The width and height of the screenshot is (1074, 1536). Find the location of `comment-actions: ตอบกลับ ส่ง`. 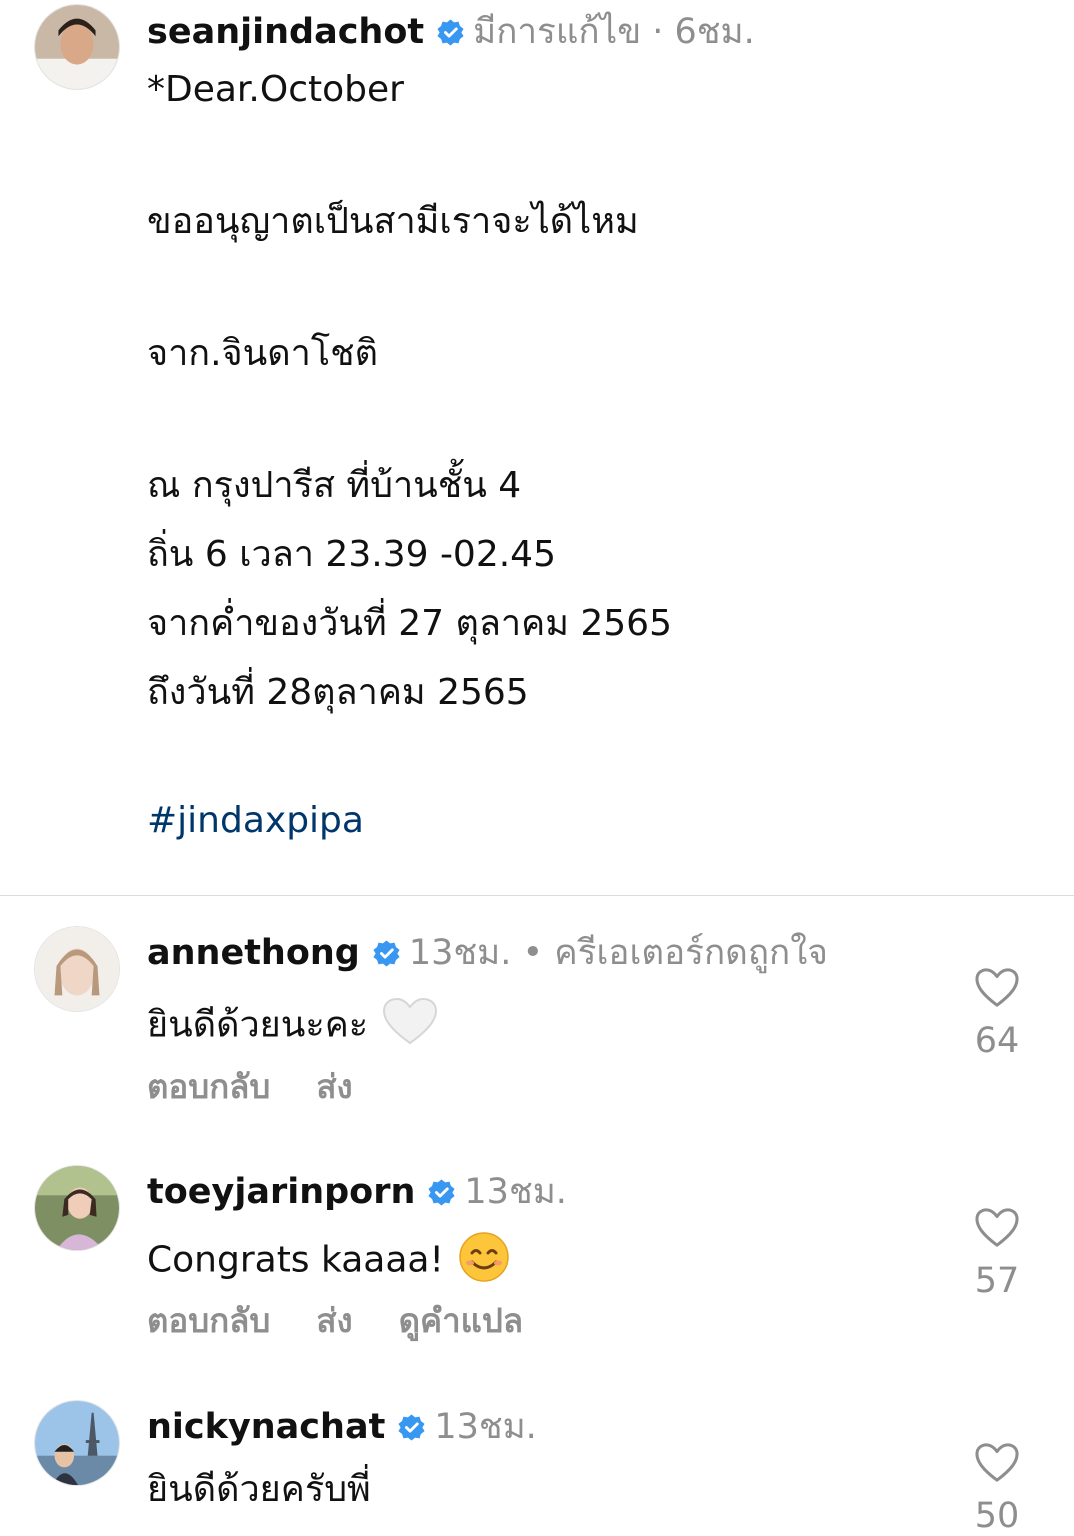

comment-actions: ตอบกลับ ส่ง is located at coordinates (273, 1087).